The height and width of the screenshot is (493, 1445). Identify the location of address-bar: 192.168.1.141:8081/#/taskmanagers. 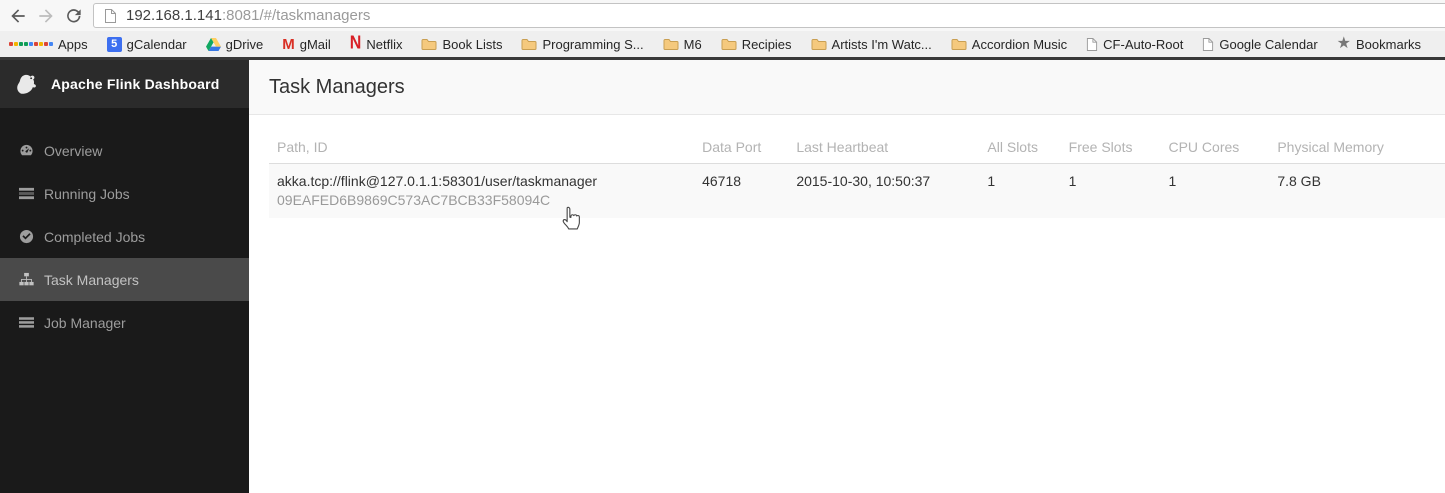
(769, 15).